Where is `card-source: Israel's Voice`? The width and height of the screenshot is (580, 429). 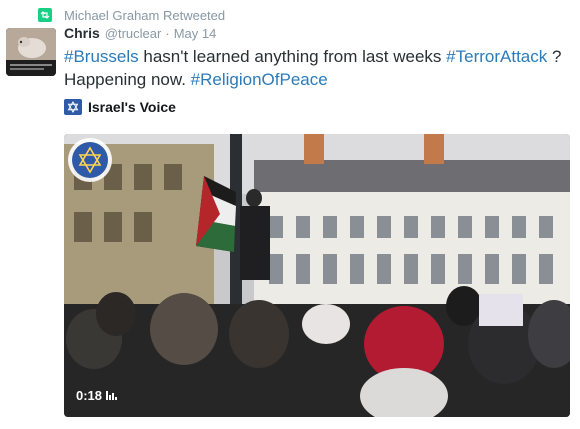 card-source: Israel's Voice is located at coordinates (120, 107).